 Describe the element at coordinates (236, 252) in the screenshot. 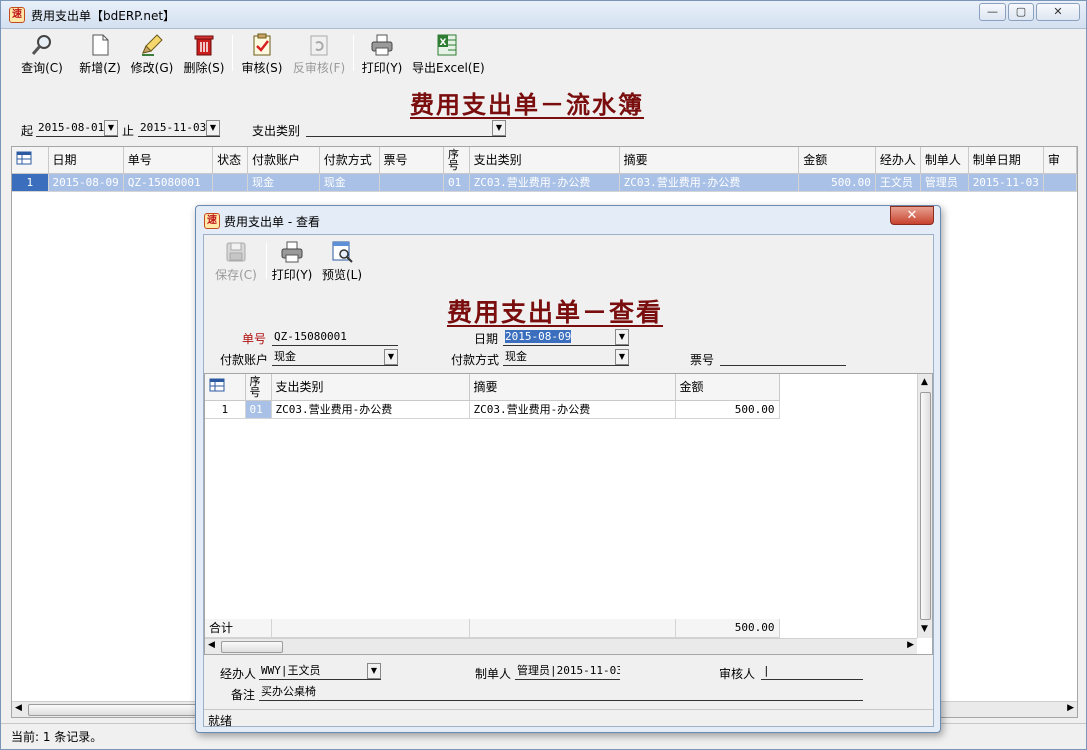

I see `save-icon` at that location.